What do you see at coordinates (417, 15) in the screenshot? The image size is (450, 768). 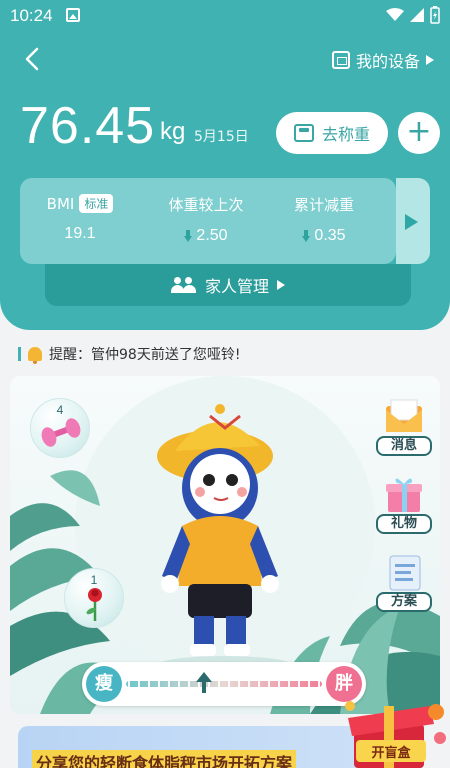 I see `signal-icon` at bounding box center [417, 15].